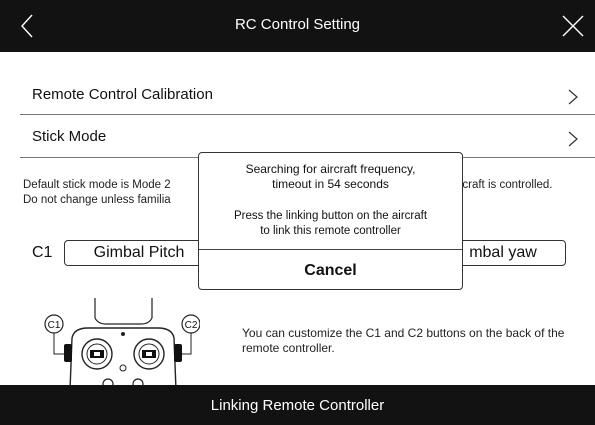 The width and height of the screenshot is (595, 425). I want to click on dialog-message-line-1: Searching for aircraft frequency,, so click(330, 169).